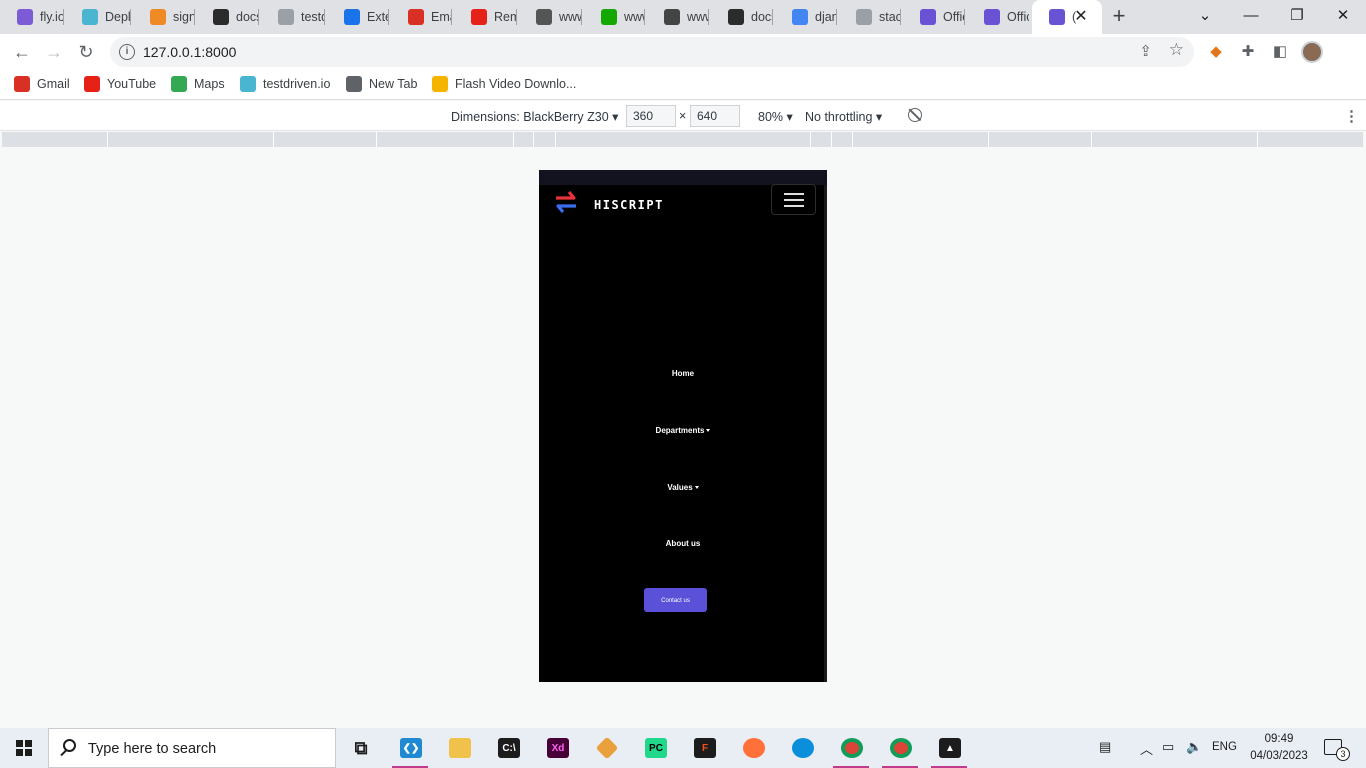 Image resolution: width=1366 pixels, height=768 pixels. Describe the element at coordinates (198, 84) in the screenshot. I see `bookmark-3: Maps` at that location.